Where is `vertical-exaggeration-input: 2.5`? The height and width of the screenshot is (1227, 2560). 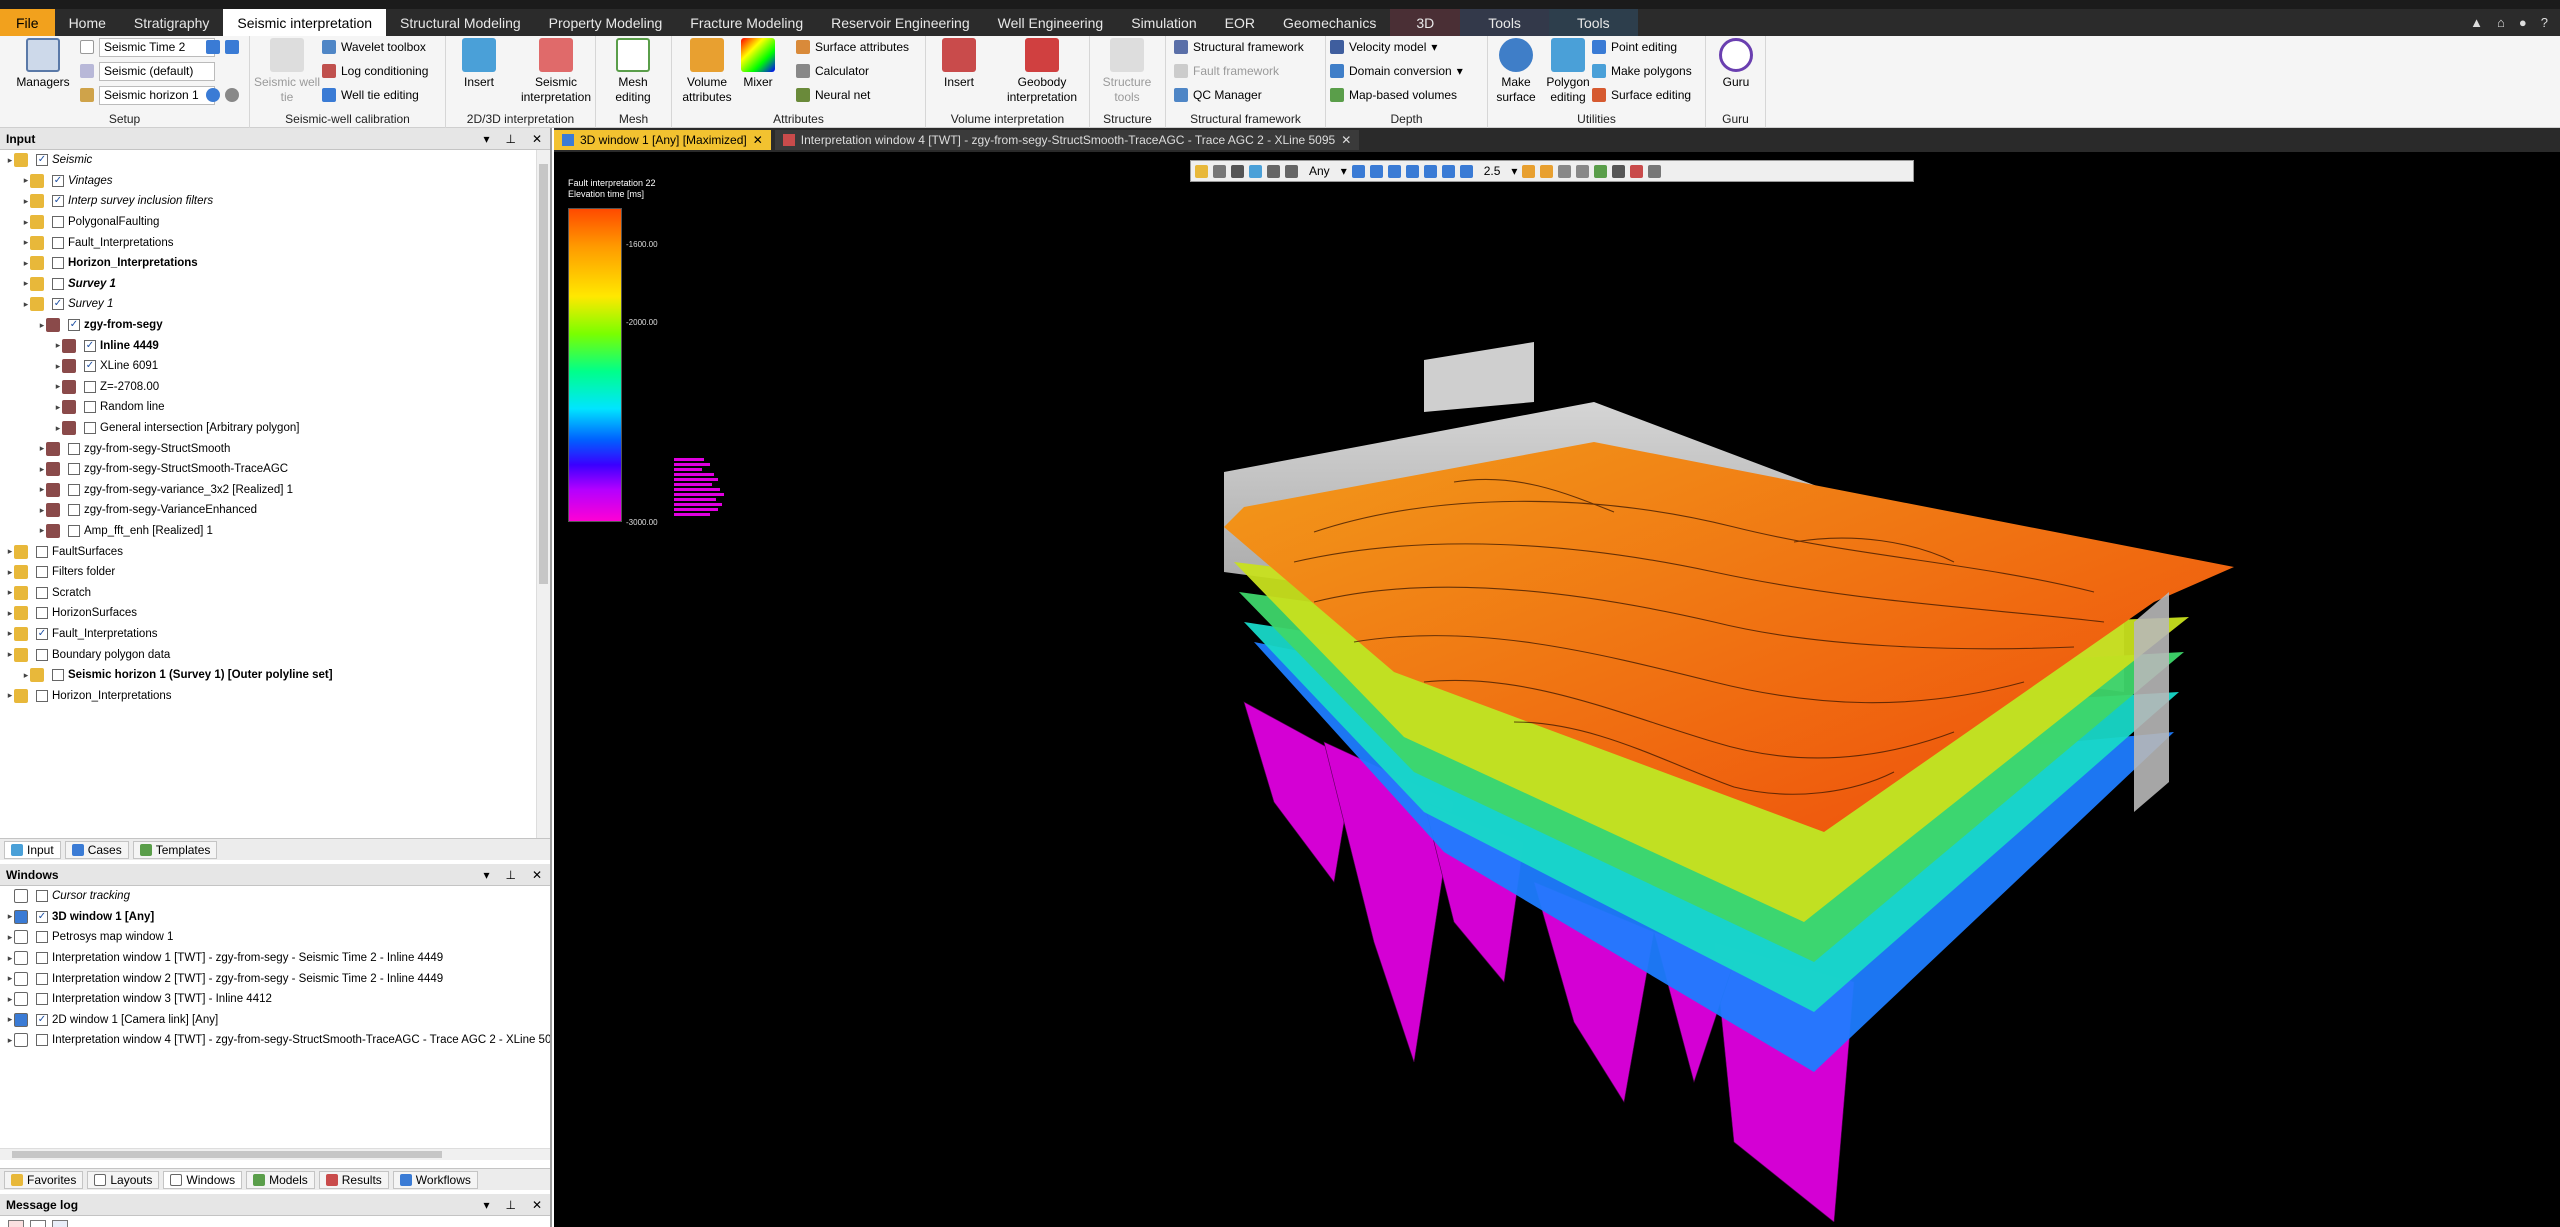 vertical-exaggeration-input: 2.5 is located at coordinates (1492, 171).